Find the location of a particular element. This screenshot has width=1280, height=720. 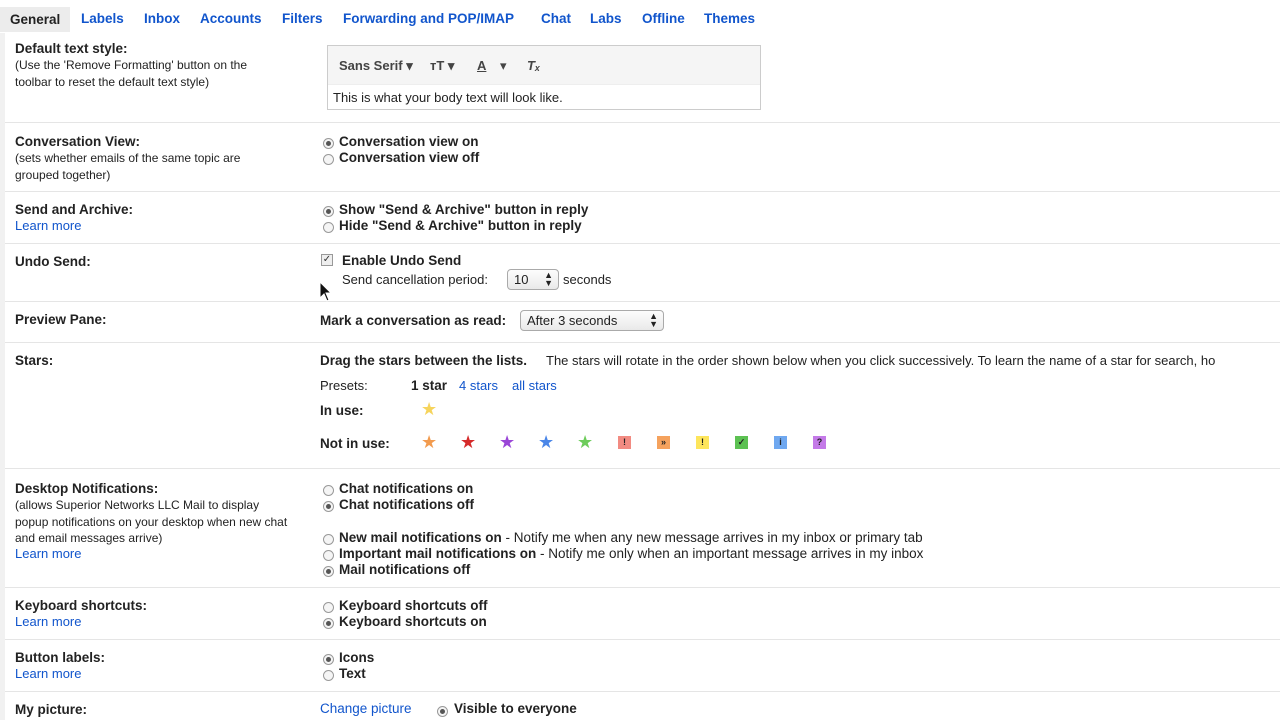

keyboard-shortcuts-off-radio is located at coordinates (328, 607).